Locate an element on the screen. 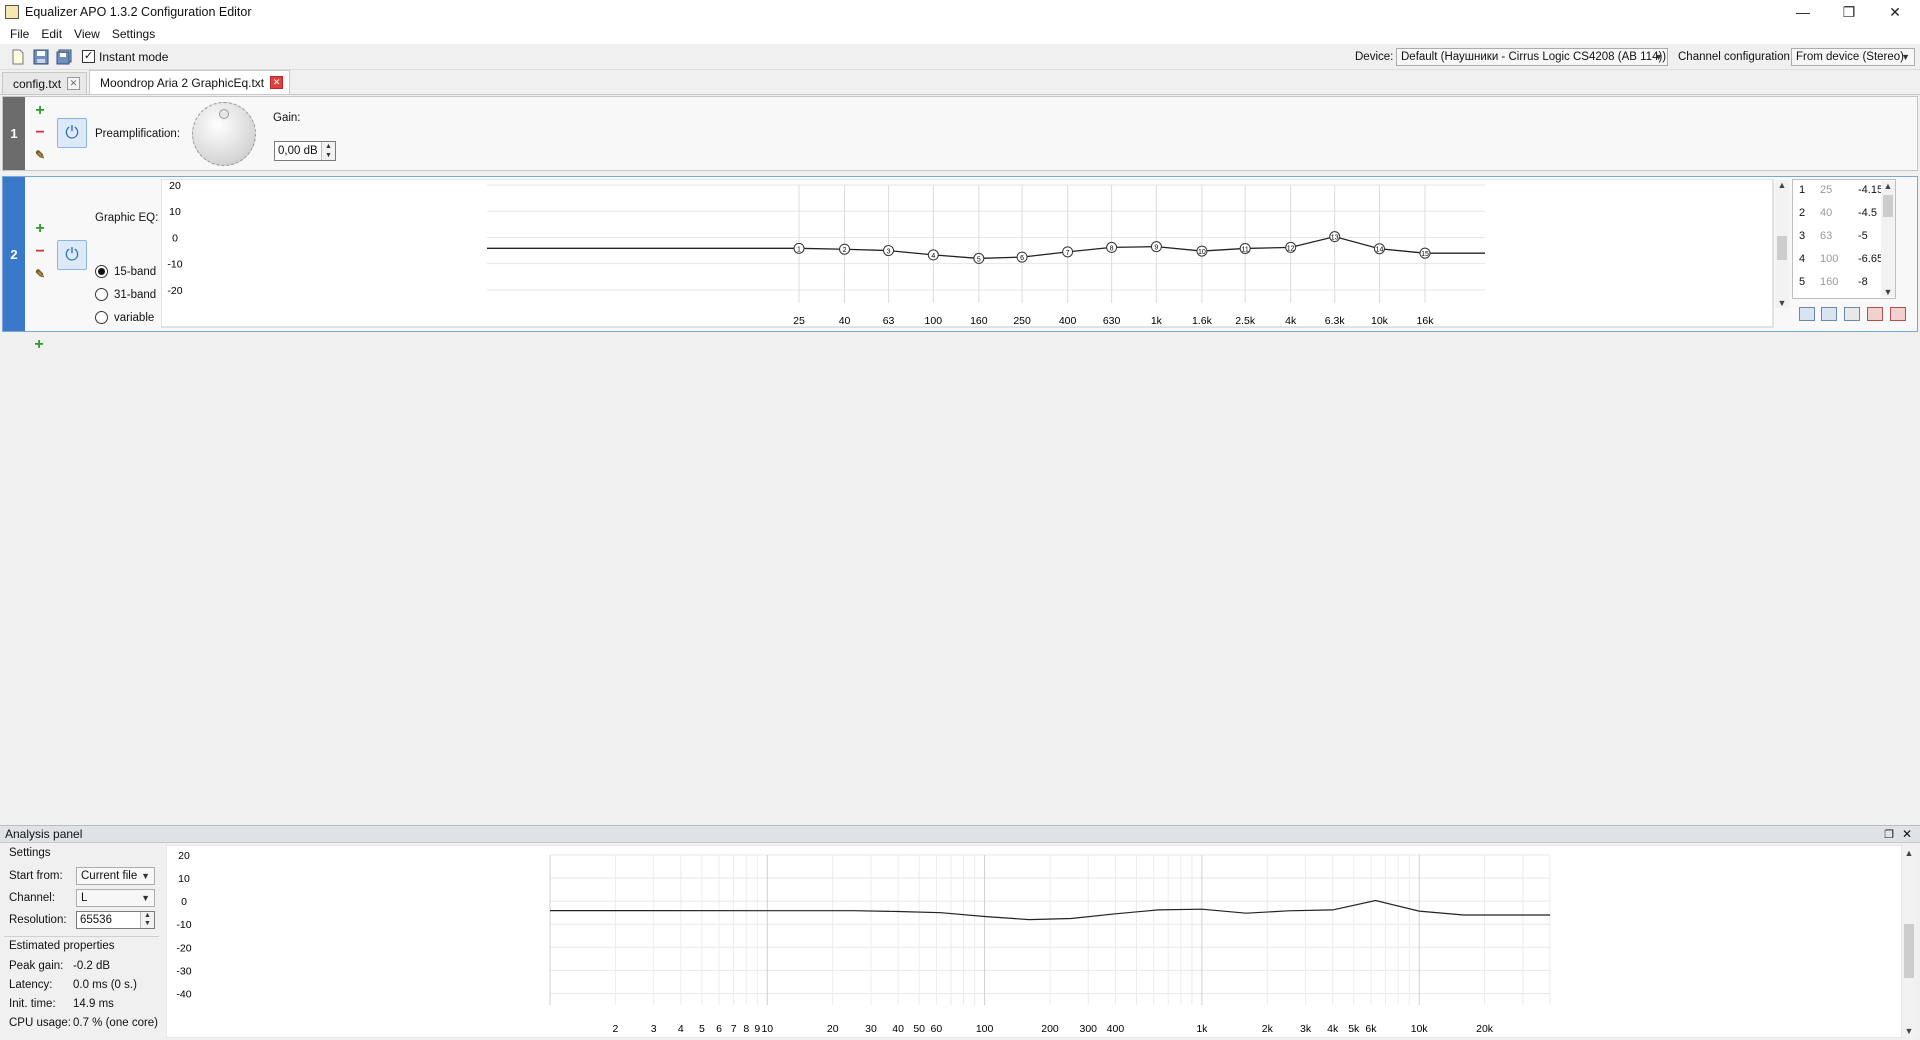 The image size is (1920, 1040). table-row: 2 40 -4.5 is located at coordinates (1838, 214).